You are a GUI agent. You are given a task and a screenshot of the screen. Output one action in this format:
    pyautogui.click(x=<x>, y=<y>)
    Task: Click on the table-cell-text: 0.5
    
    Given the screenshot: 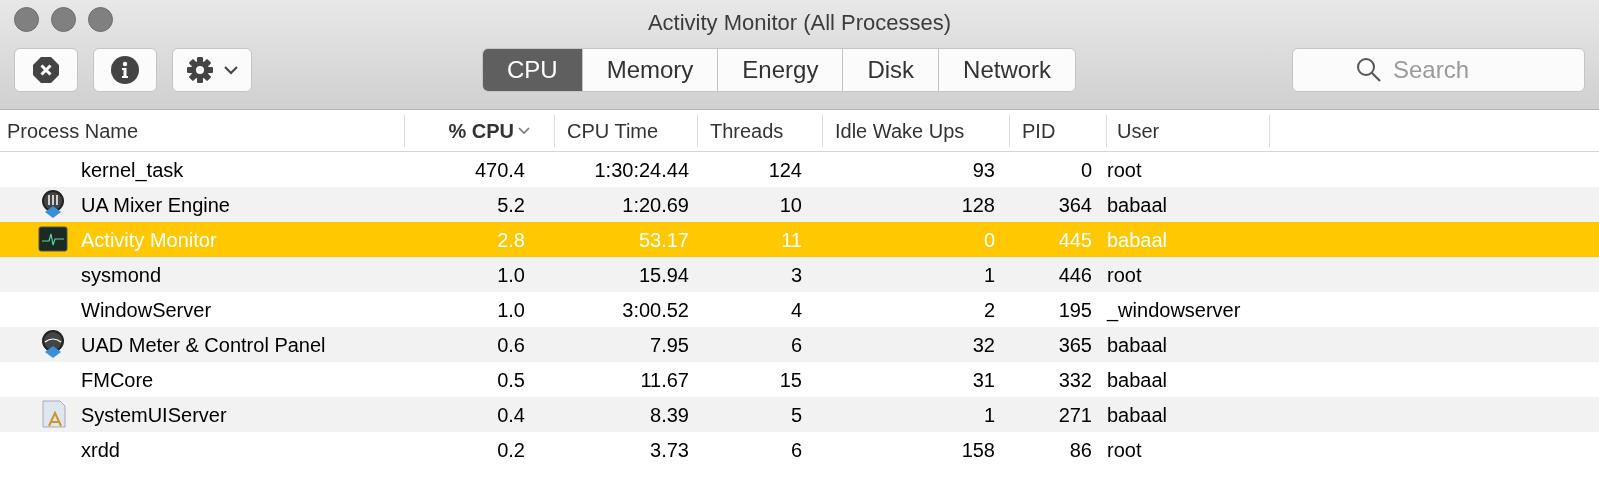 What is the action you would take?
    pyautogui.click(x=511, y=380)
    